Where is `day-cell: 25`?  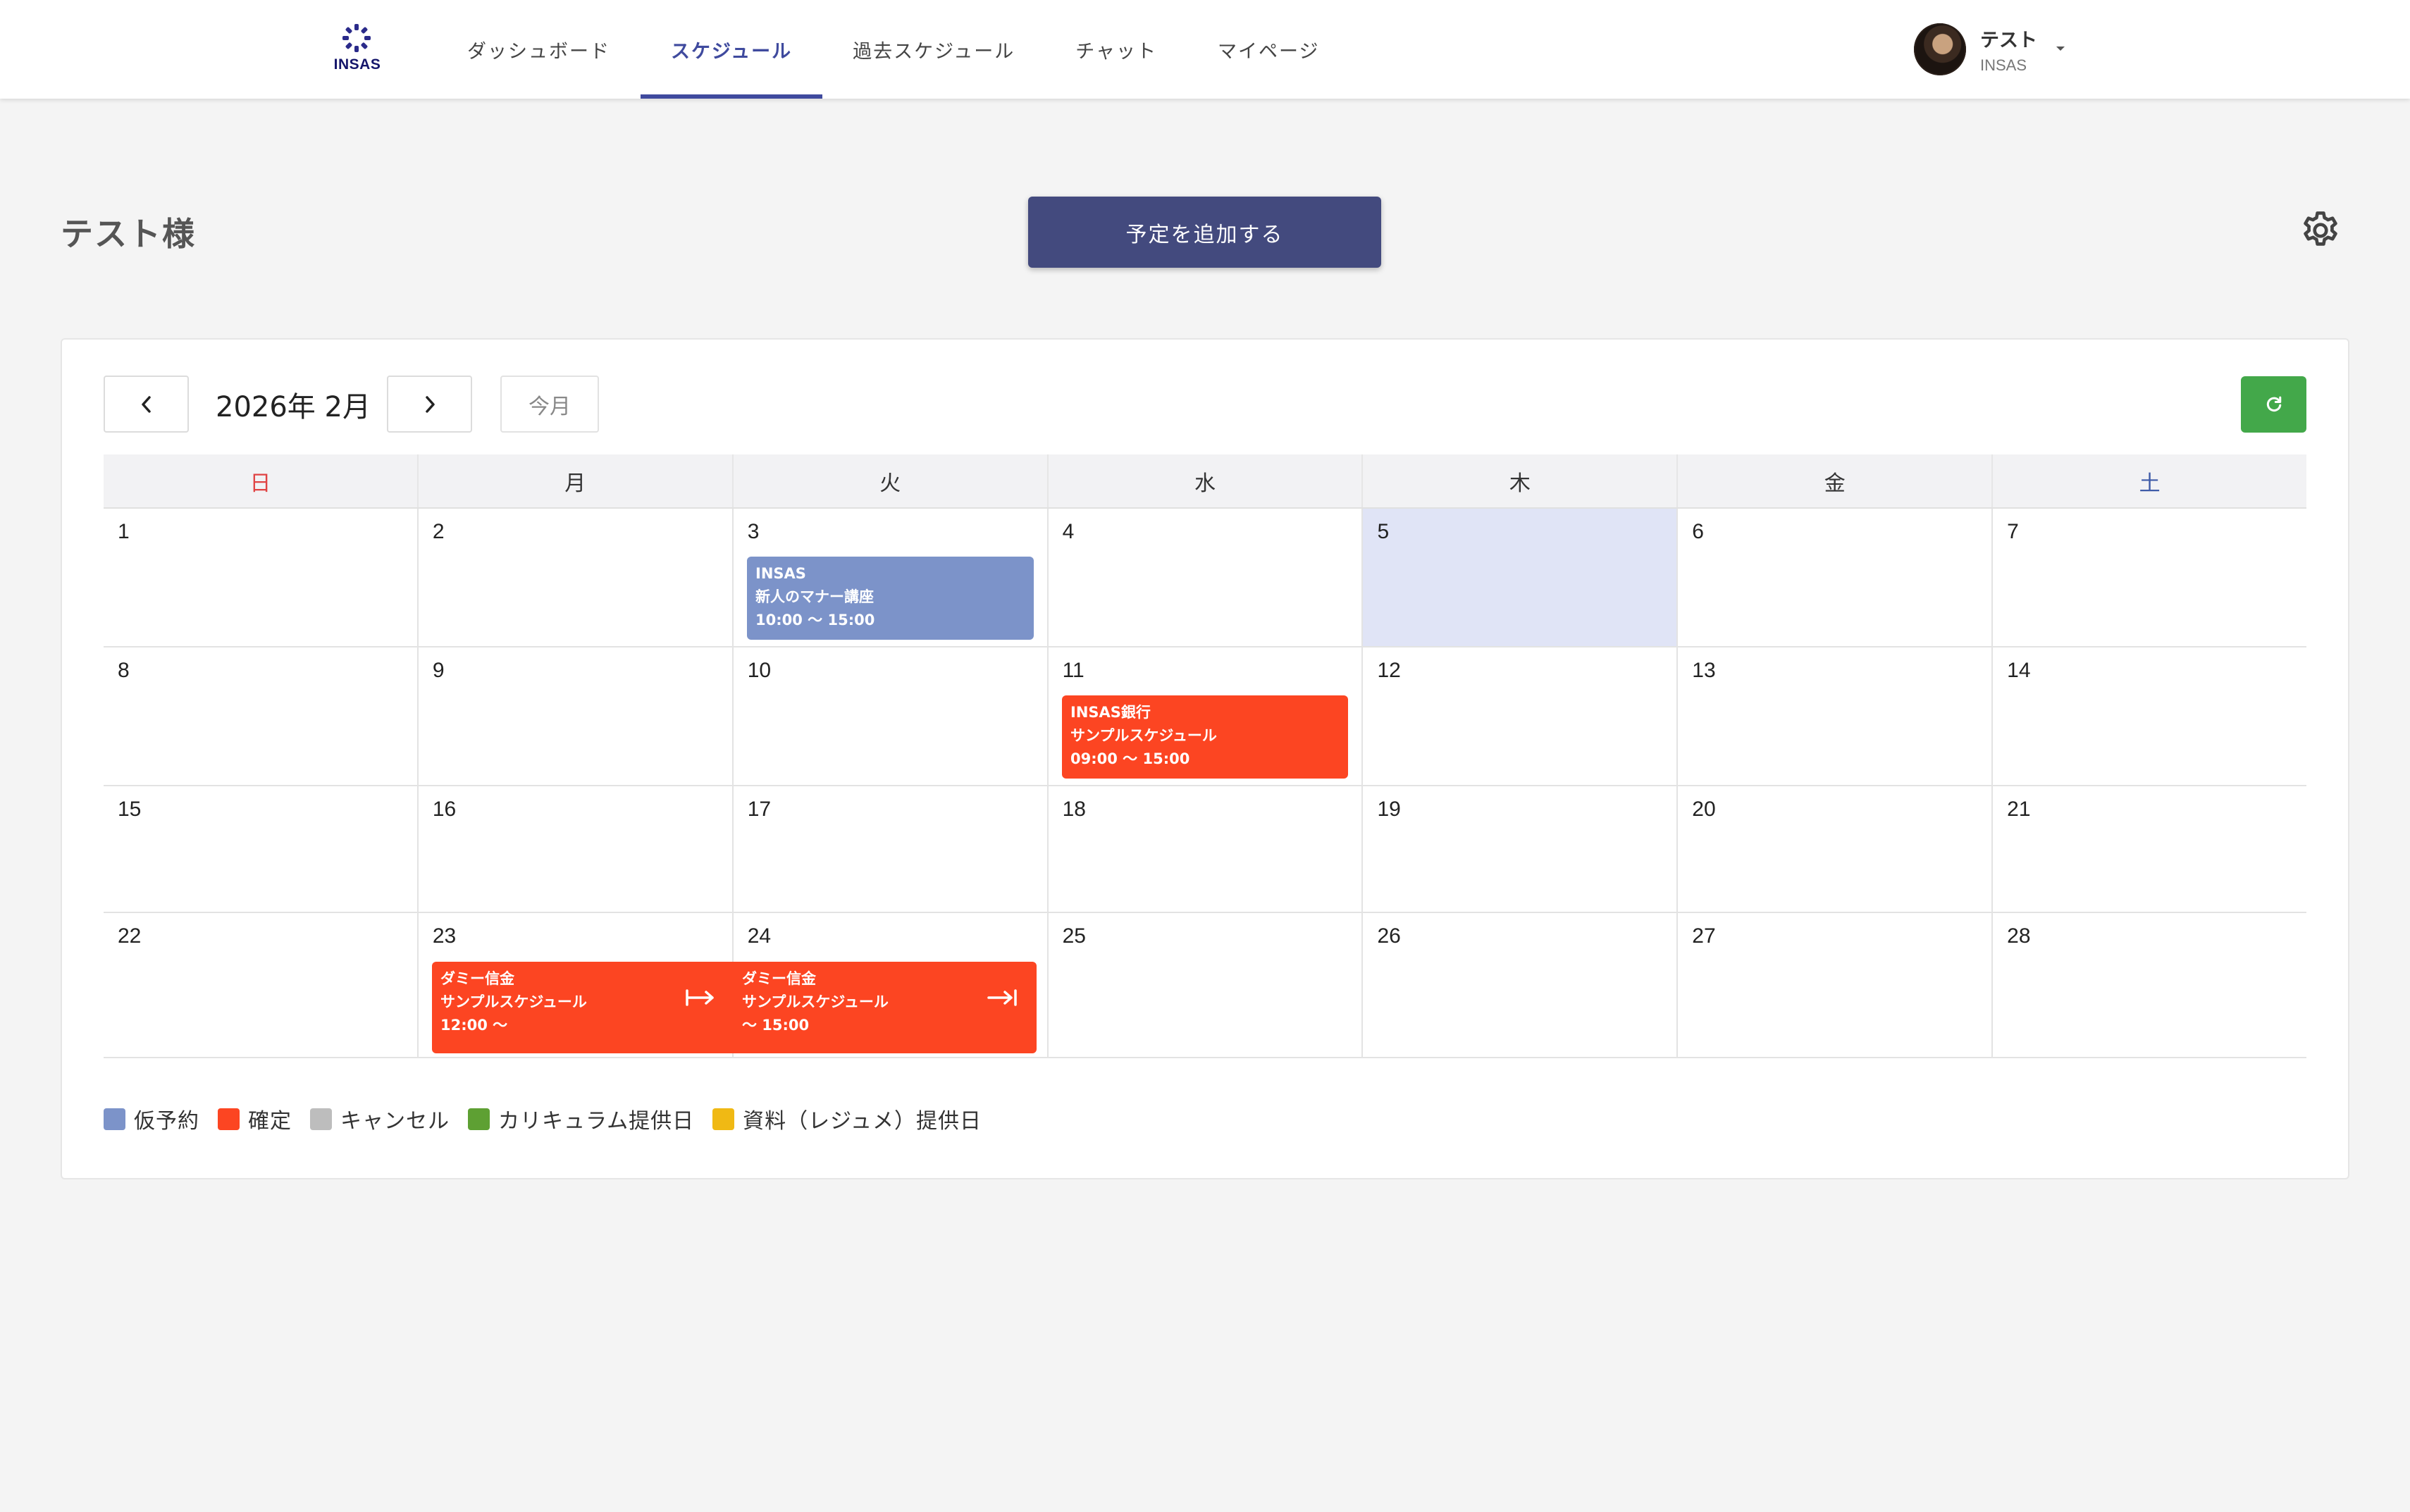
day-cell: 25 is located at coordinates (1204, 985).